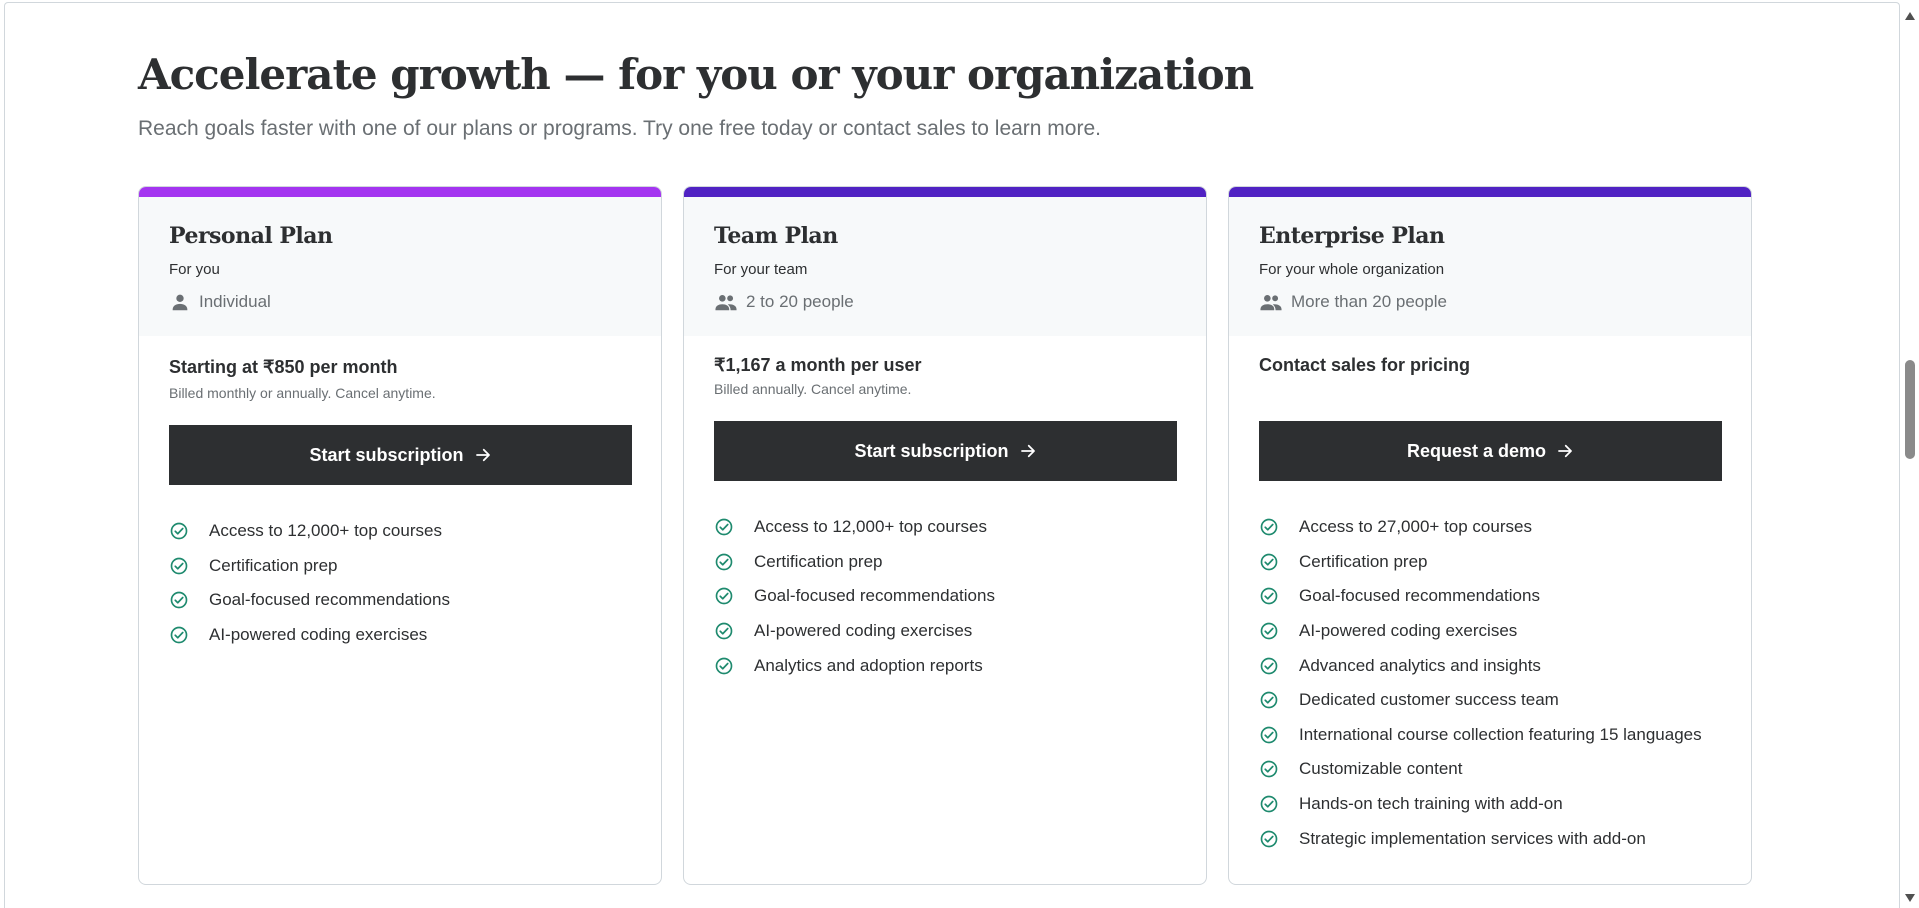  What do you see at coordinates (1480, 769) in the screenshot?
I see `feature-item: Customizable content` at bounding box center [1480, 769].